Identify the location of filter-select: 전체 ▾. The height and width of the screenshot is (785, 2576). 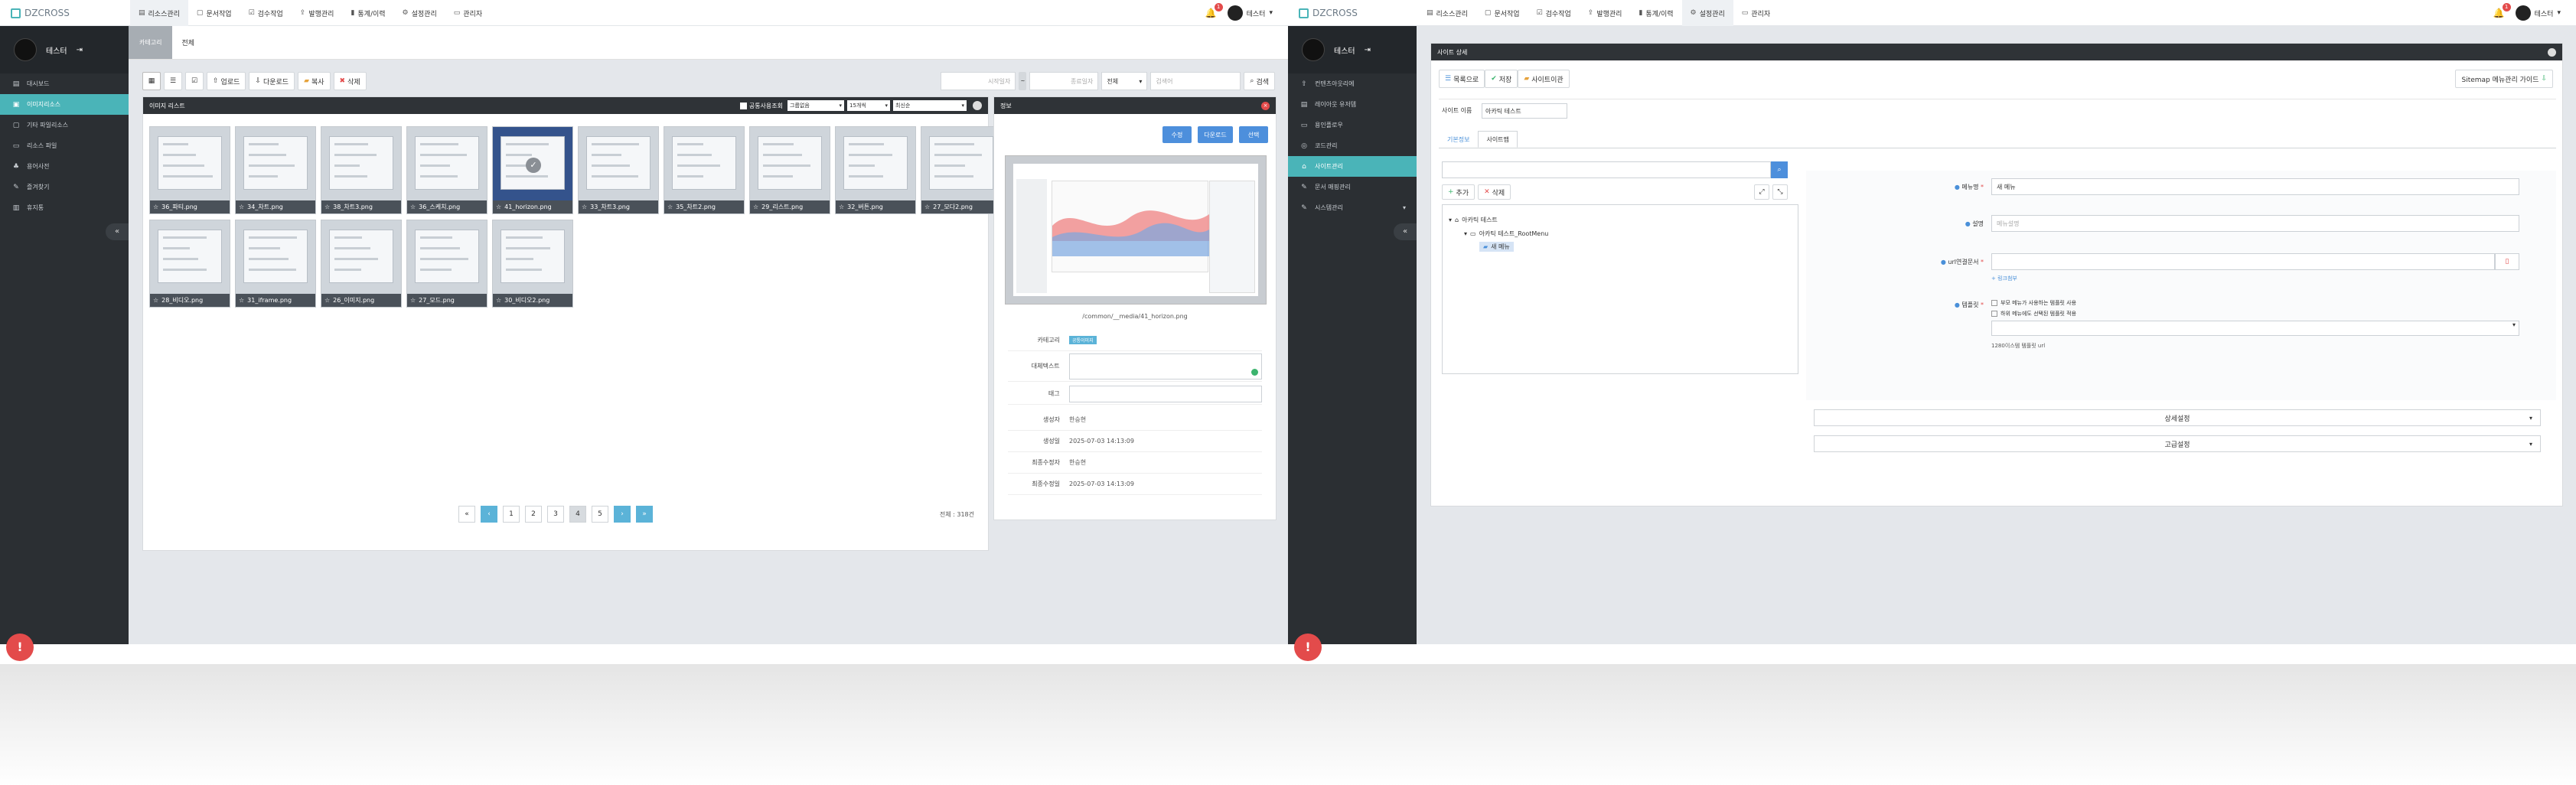
(1124, 81).